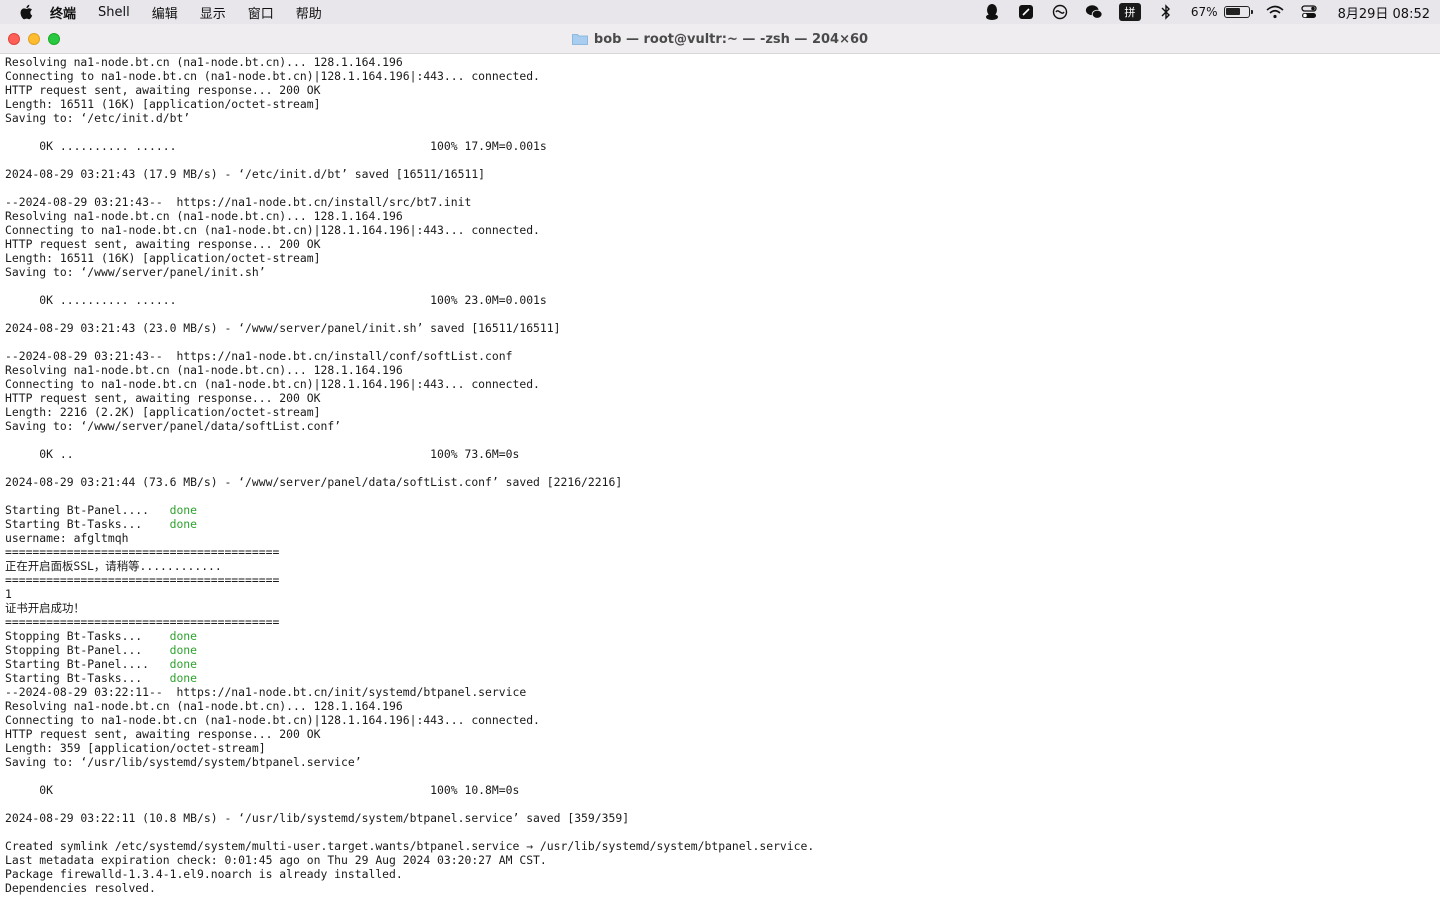  What do you see at coordinates (722, 454) in the screenshot?
I see `terminal-line: 0K .. 100% 73.6M=0s` at bounding box center [722, 454].